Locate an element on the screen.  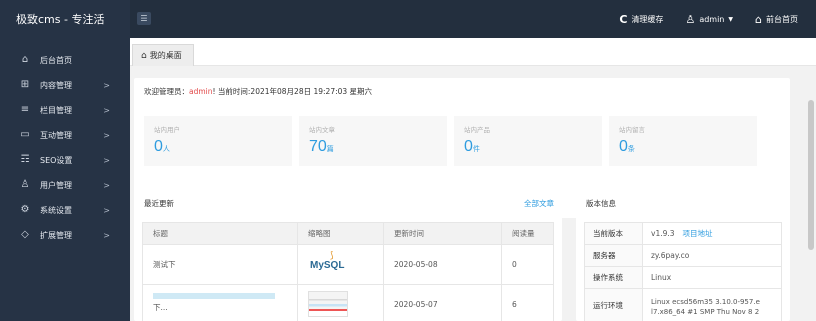
frontend-home-link: ⌂ 前台首页 is located at coordinates (776, 19).